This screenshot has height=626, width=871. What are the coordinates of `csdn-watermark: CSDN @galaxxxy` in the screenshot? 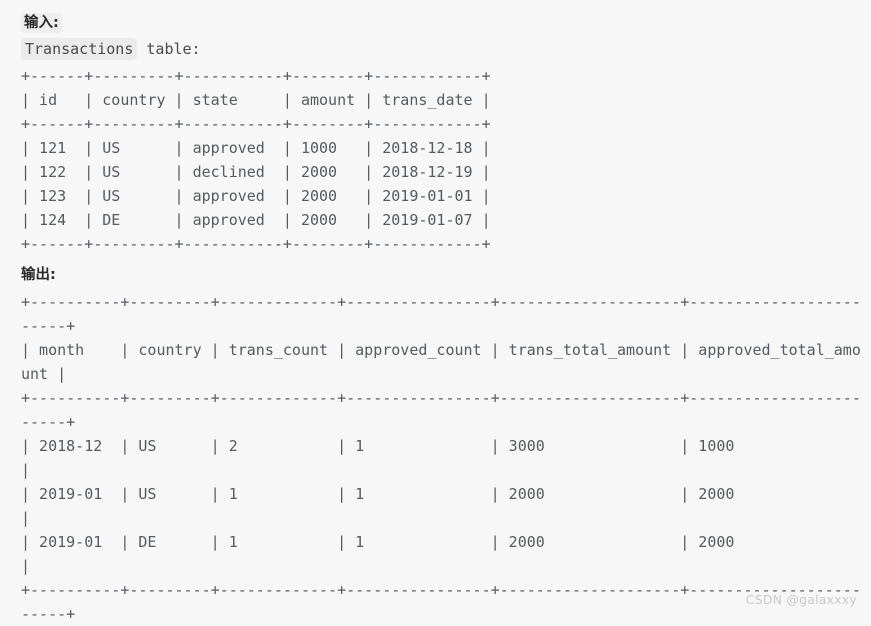 It's located at (801, 599).